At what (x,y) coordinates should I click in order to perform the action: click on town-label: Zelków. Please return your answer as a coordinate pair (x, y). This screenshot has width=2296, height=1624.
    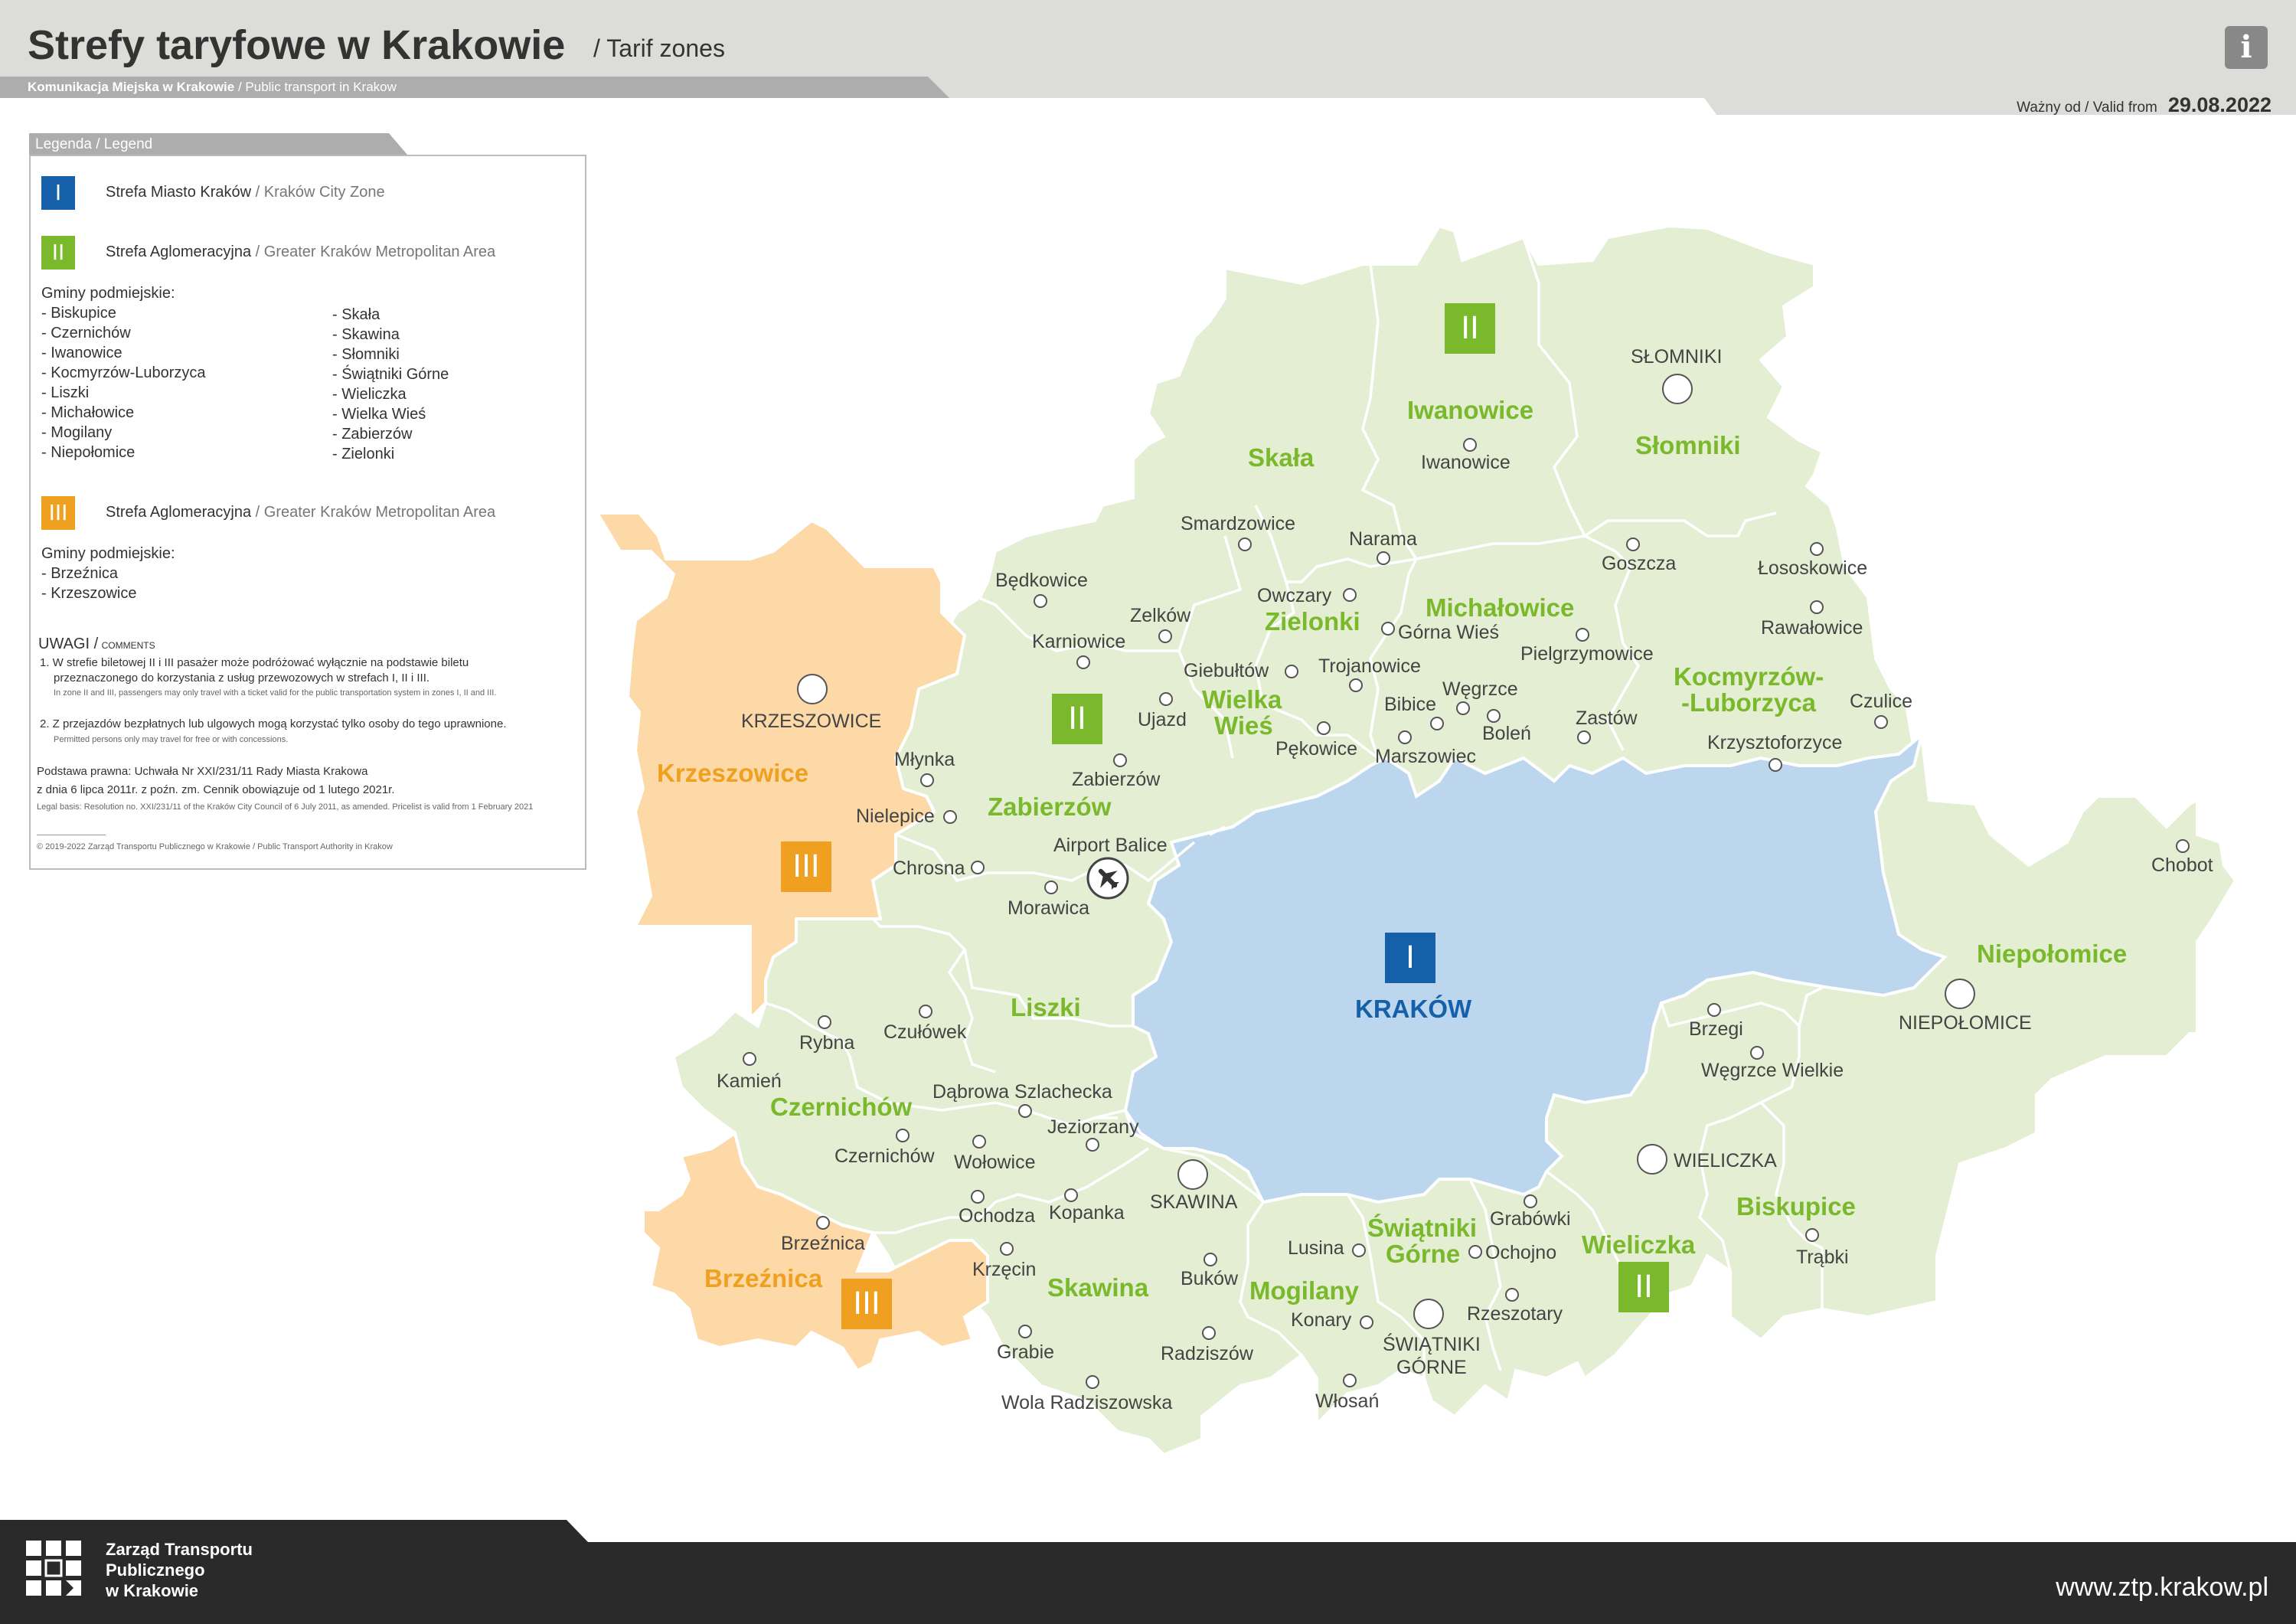
    Looking at the image, I should click on (1160, 615).